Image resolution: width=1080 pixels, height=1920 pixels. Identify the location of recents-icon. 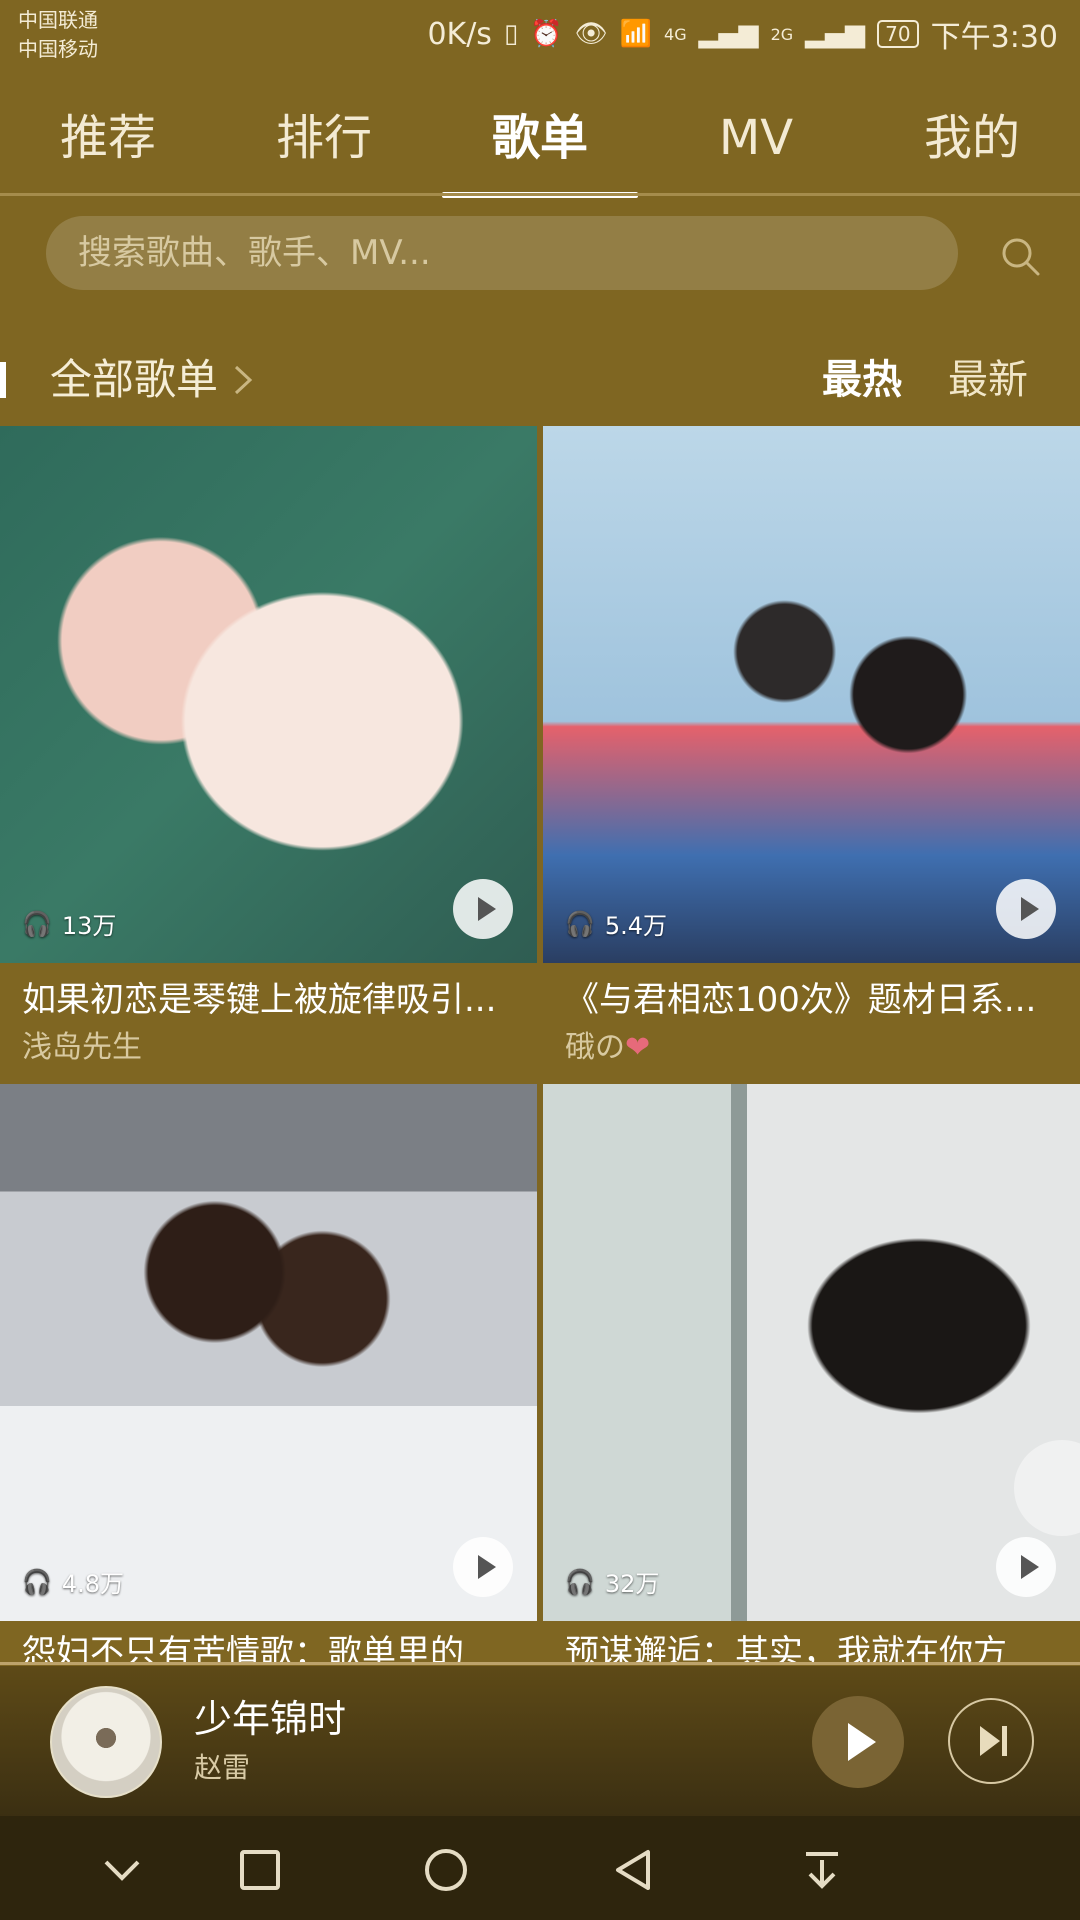
(260, 1870).